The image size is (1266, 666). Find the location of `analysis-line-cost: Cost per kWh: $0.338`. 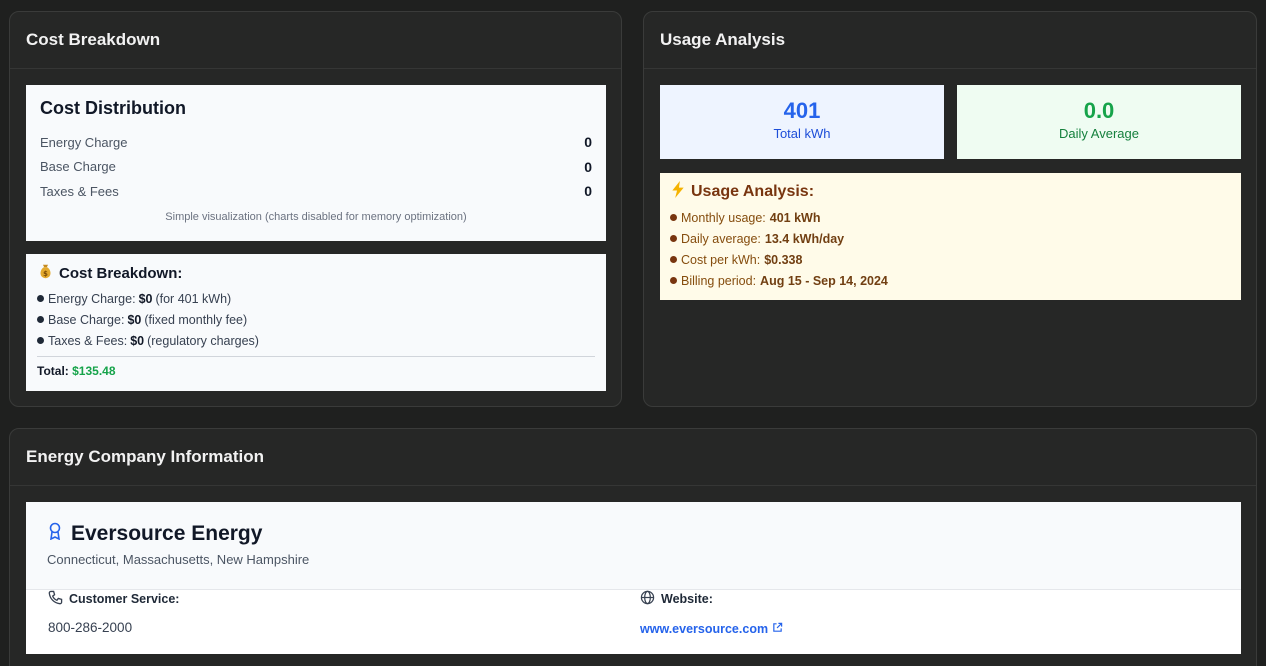

analysis-line-cost: Cost per kWh: $0.338 is located at coordinates (950, 259).